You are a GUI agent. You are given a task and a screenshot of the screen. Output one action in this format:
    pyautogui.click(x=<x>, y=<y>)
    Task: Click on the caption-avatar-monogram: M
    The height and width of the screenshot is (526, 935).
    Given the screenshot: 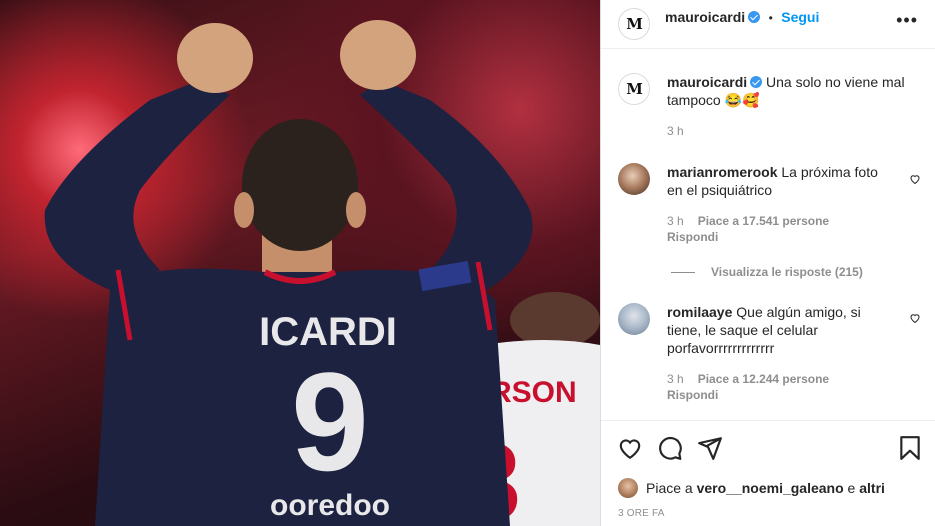 What is the action you would take?
    pyautogui.click(x=634, y=89)
    